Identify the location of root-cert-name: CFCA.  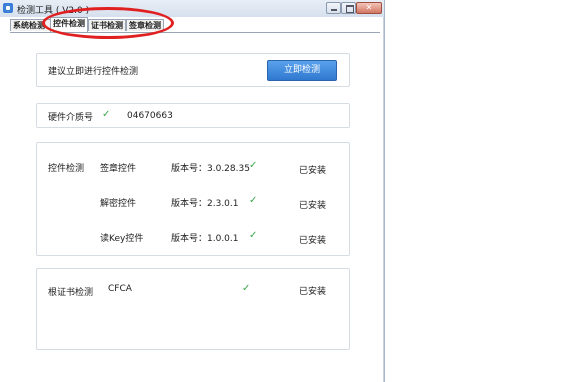
(120, 289).